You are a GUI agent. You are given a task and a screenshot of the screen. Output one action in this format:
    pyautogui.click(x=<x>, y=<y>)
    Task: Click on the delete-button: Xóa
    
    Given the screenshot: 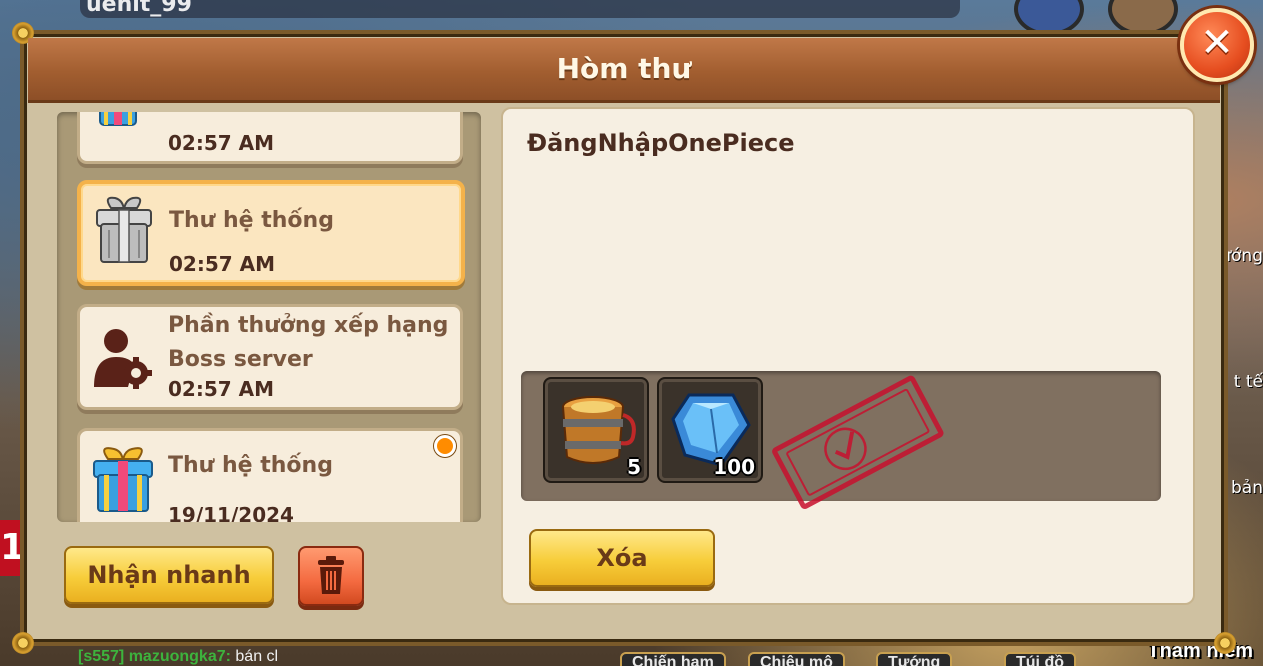 What is the action you would take?
    pyautogui.click(x=622, y=558)
    